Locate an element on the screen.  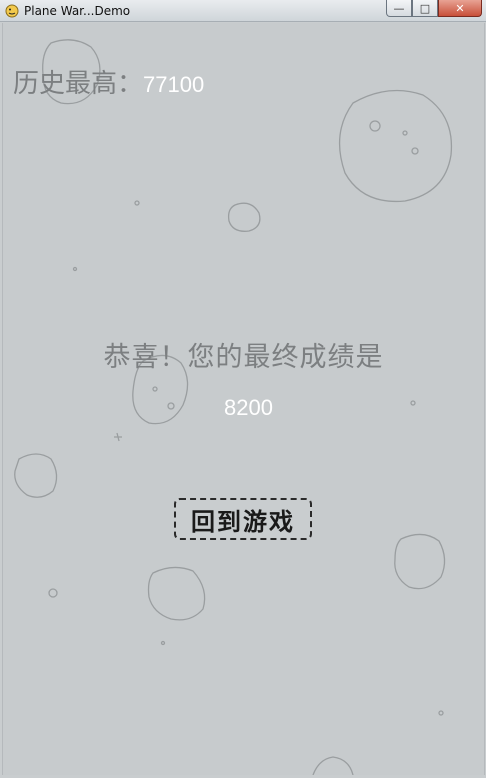
pygame-snake-icon is located at coordinates (12, 11).